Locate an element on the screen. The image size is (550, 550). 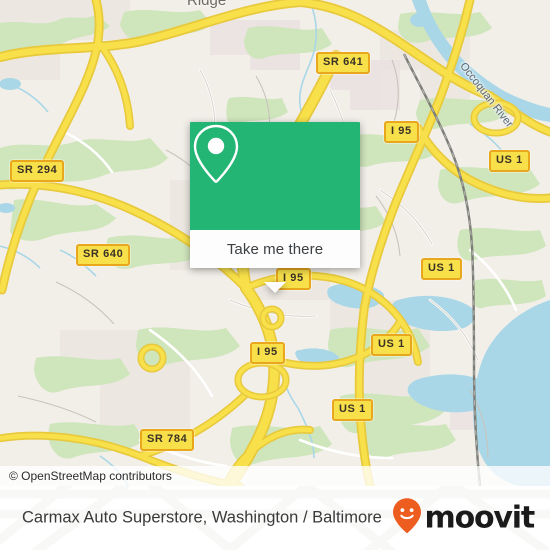
road-shield-i-95-c: I 95 is located at coordinates (267, 353).